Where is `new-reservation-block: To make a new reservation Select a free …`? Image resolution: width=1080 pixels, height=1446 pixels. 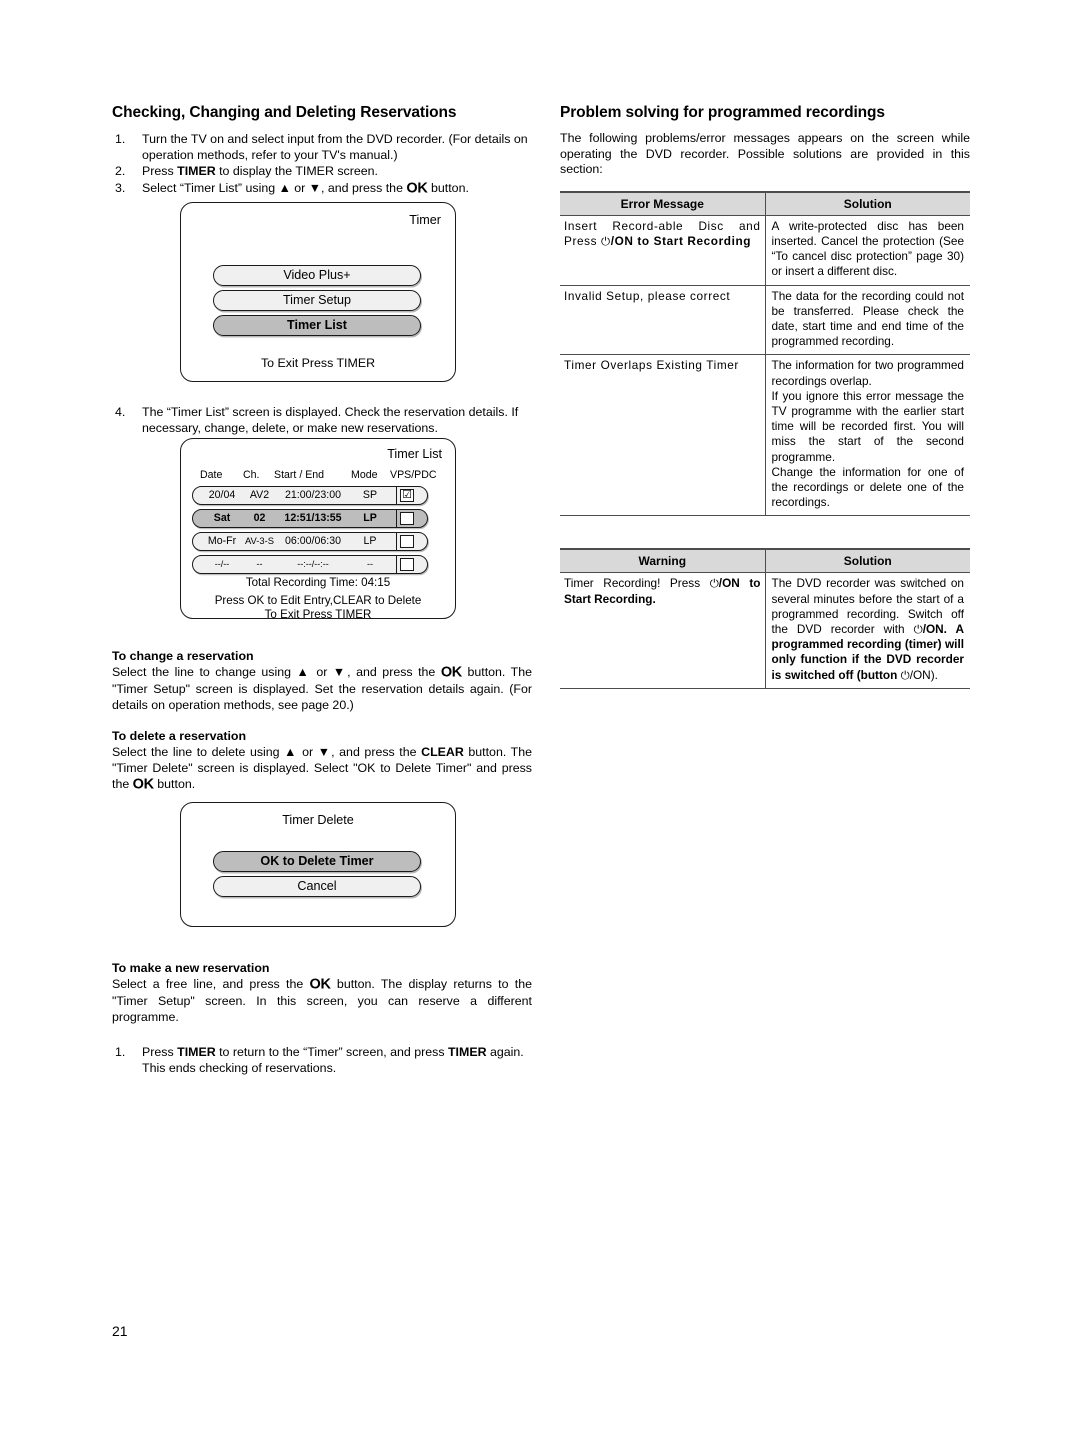
new-reservation-block: To make a new reservation Select a free … is located at coordinates (322, 993).